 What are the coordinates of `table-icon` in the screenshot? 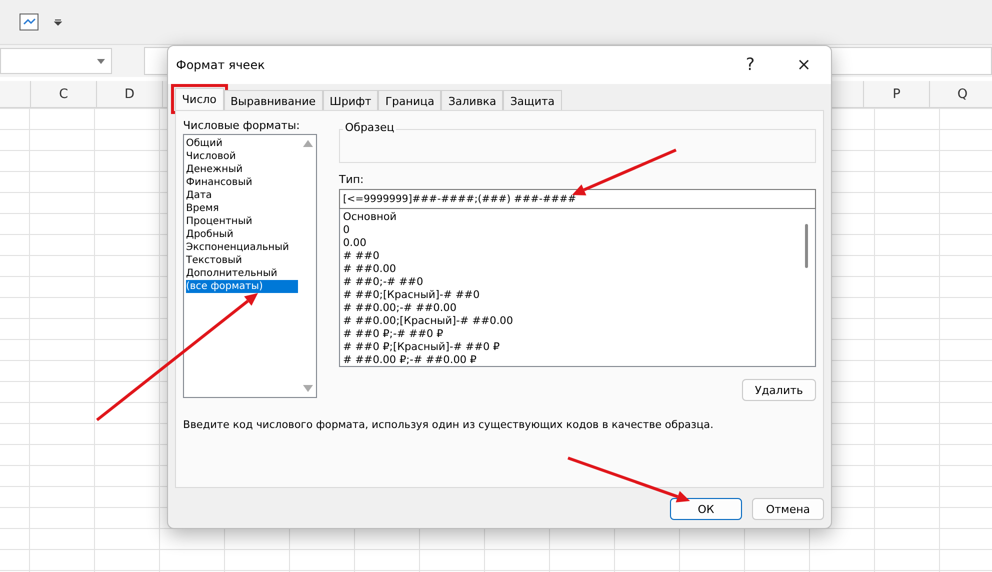 It's located at (29, 22).